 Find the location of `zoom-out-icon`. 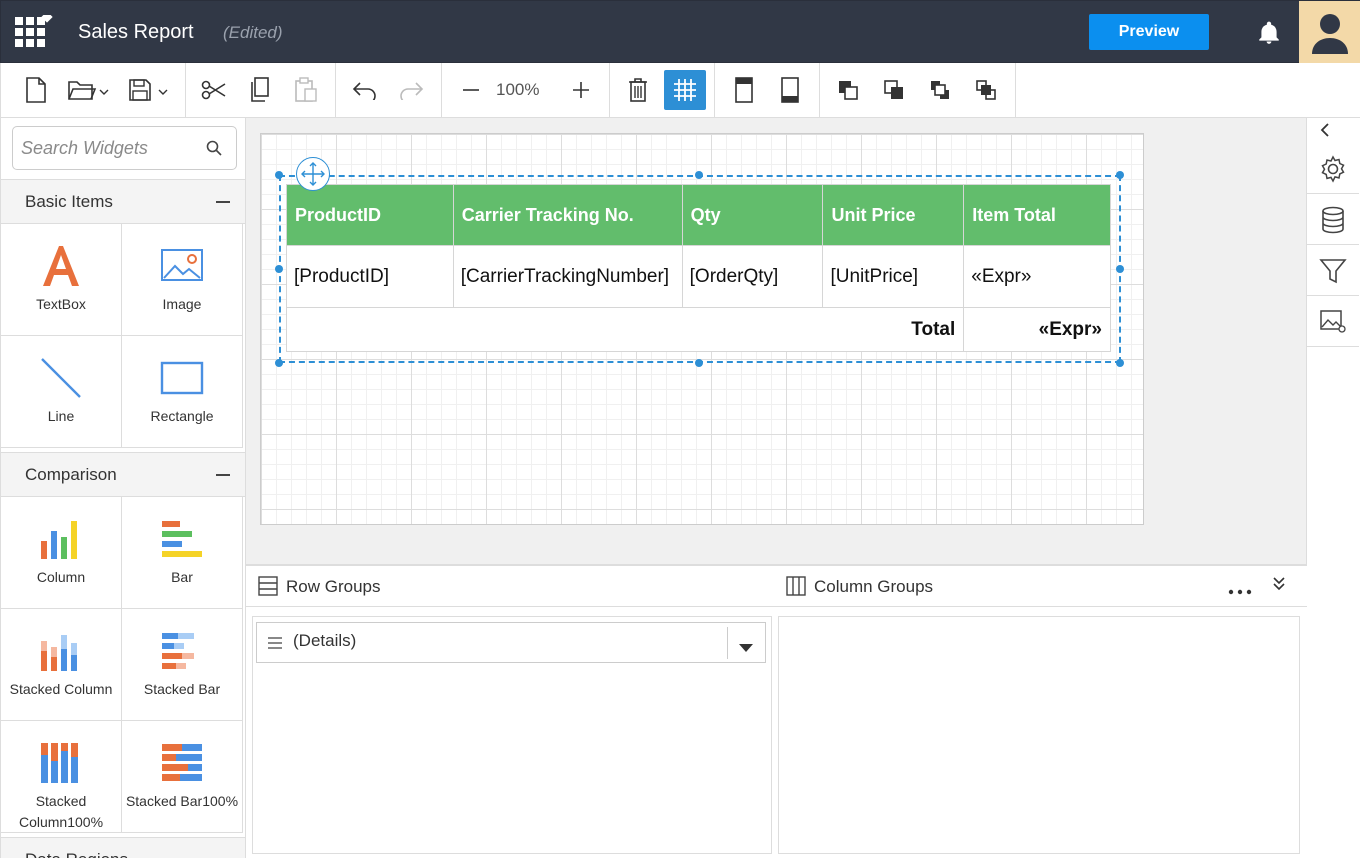

zoom-out-icon is located at coordinates (471, 90).